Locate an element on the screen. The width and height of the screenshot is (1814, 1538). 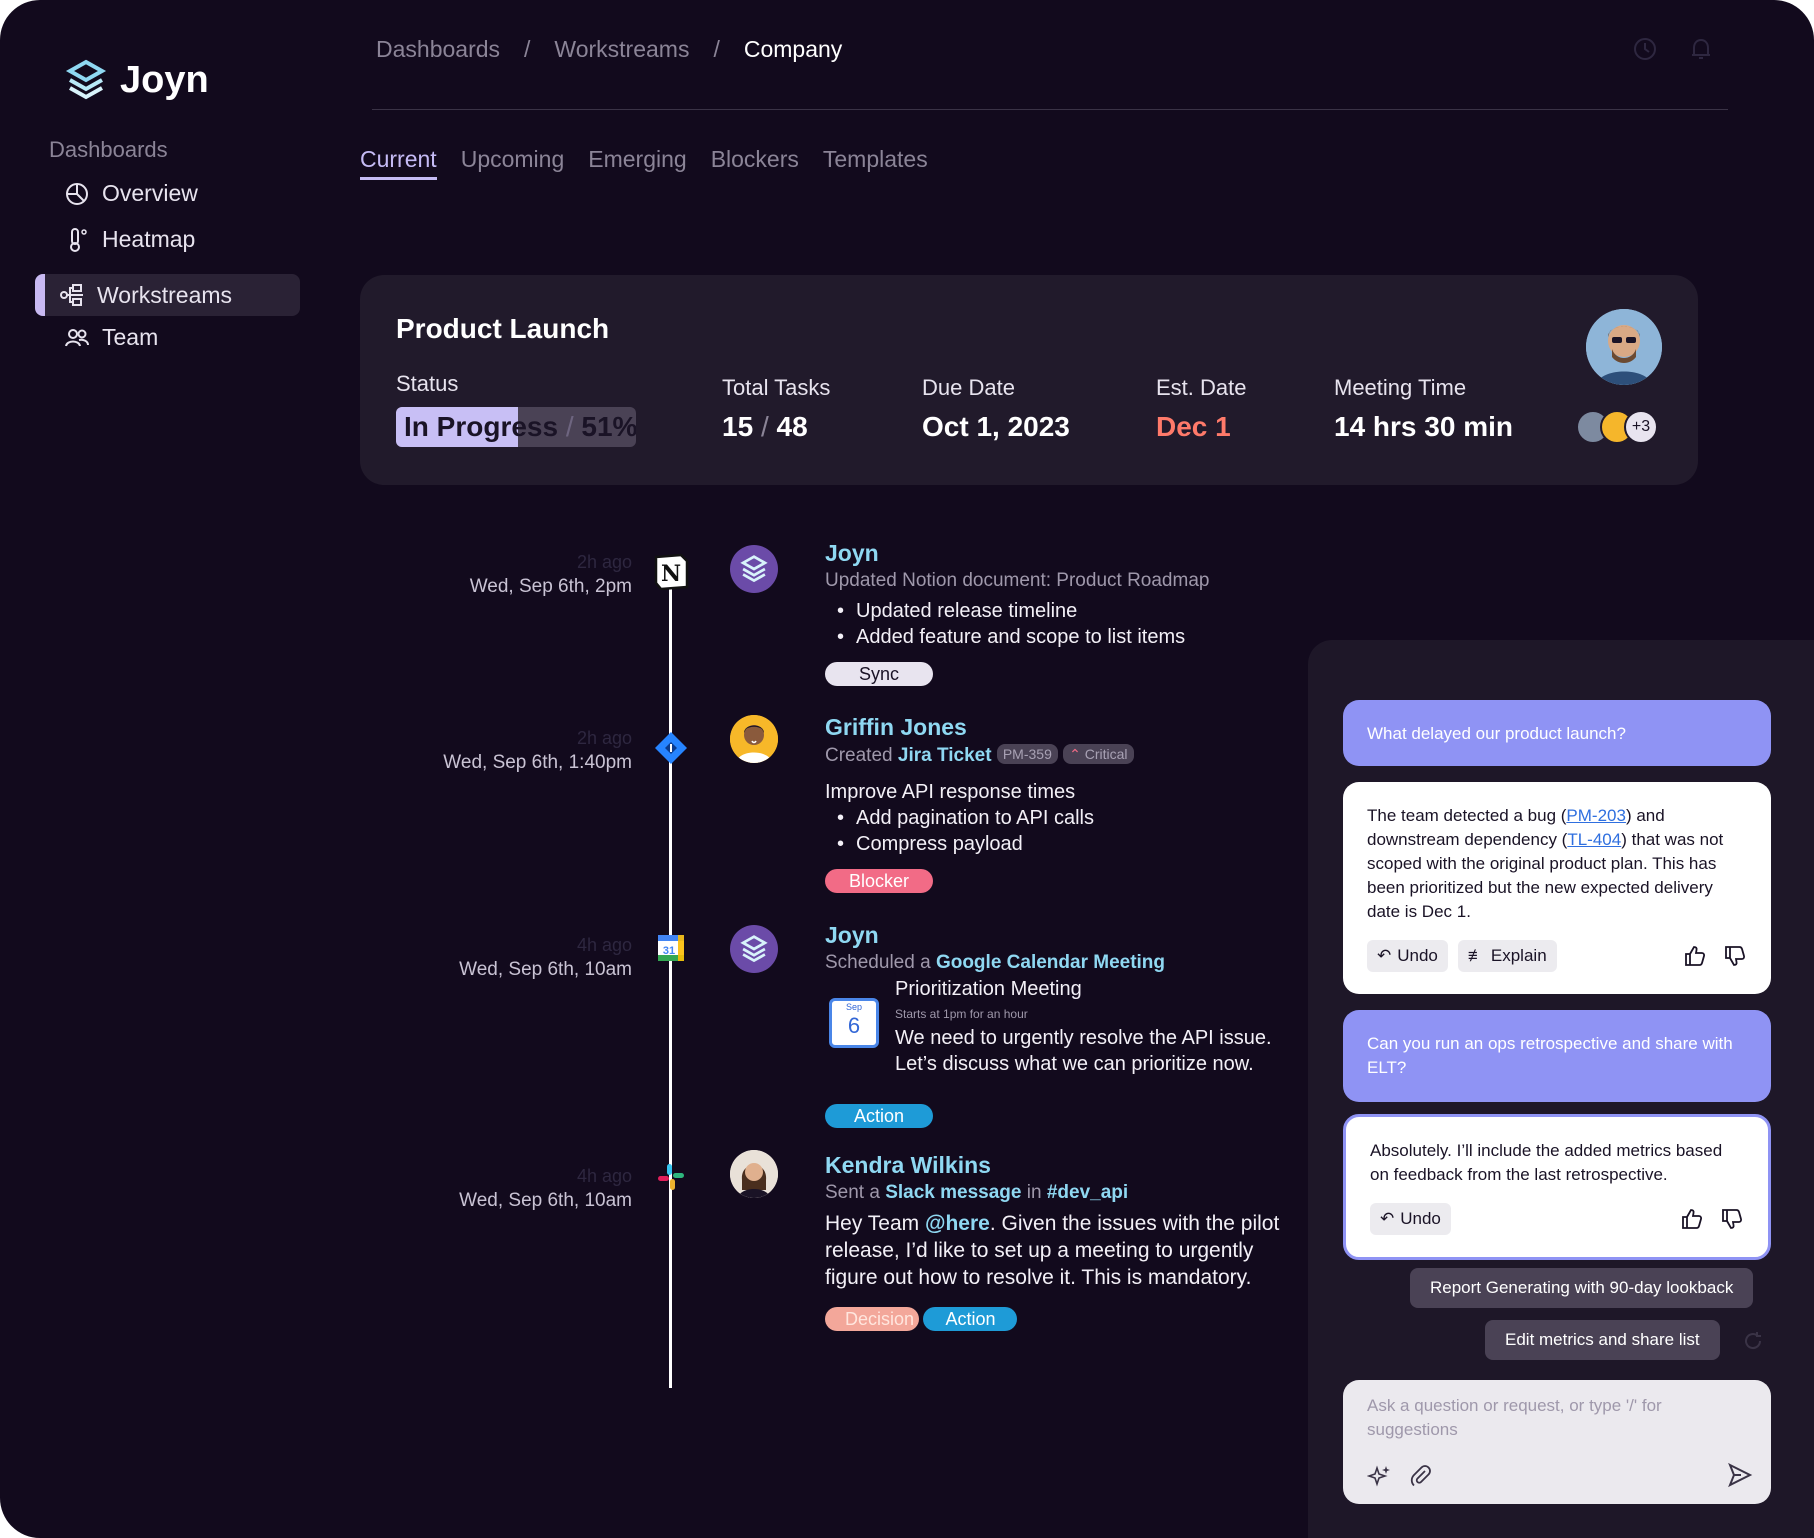
status-text: In Progress is located at coordinates (481, 426).